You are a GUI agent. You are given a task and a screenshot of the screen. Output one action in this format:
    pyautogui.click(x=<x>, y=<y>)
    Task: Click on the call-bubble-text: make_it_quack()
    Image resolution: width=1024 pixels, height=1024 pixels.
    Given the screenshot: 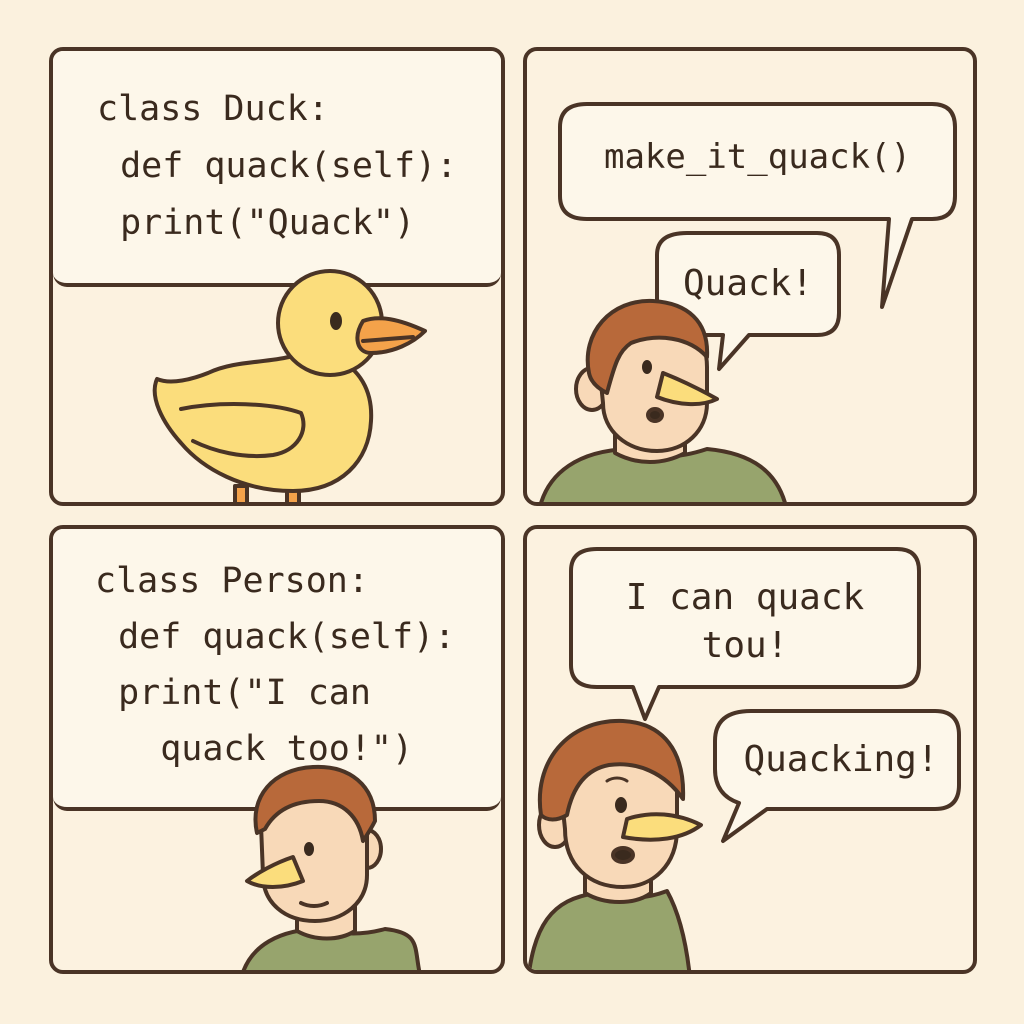 What is the action you would take?
    pyautogui.click(x=757, y=157)
    